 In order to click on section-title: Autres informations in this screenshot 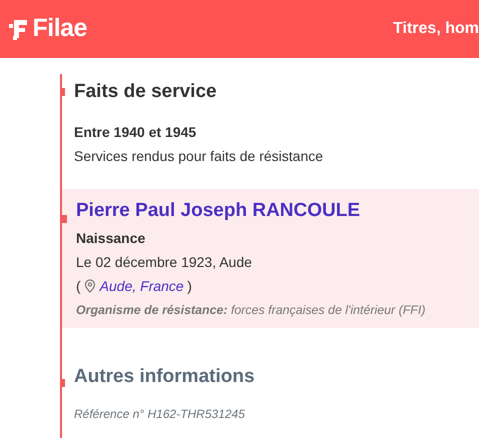, I will do `click(165, 376)`.